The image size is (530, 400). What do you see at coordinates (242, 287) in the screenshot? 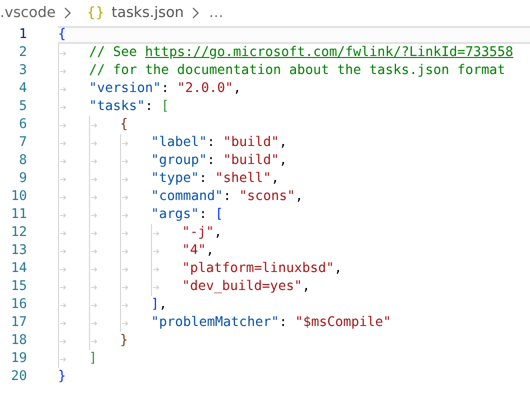
I see `string-text: "dev_build=yes"` at bounding box center [242, 287].